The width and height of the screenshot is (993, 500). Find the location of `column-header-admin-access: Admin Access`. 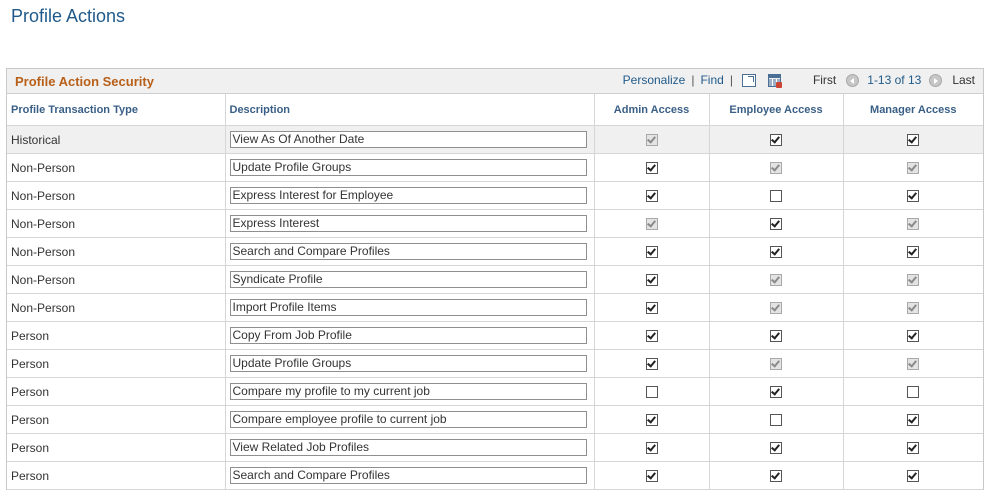

column-header-admin-access: Admin Access is located at coordinates (652, 110).